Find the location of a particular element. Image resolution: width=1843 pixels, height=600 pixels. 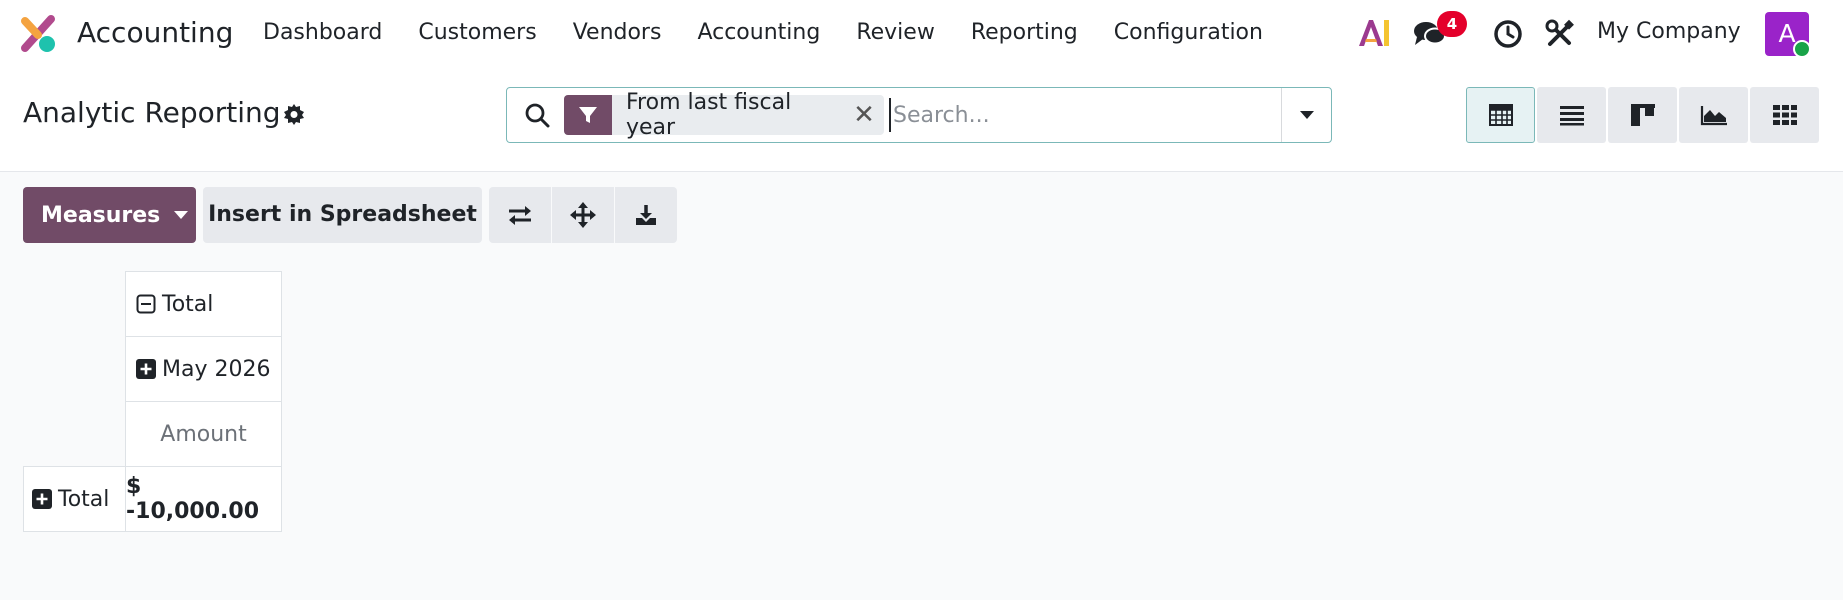

chat-badge: 4 is located at coordinates (1452, 24).